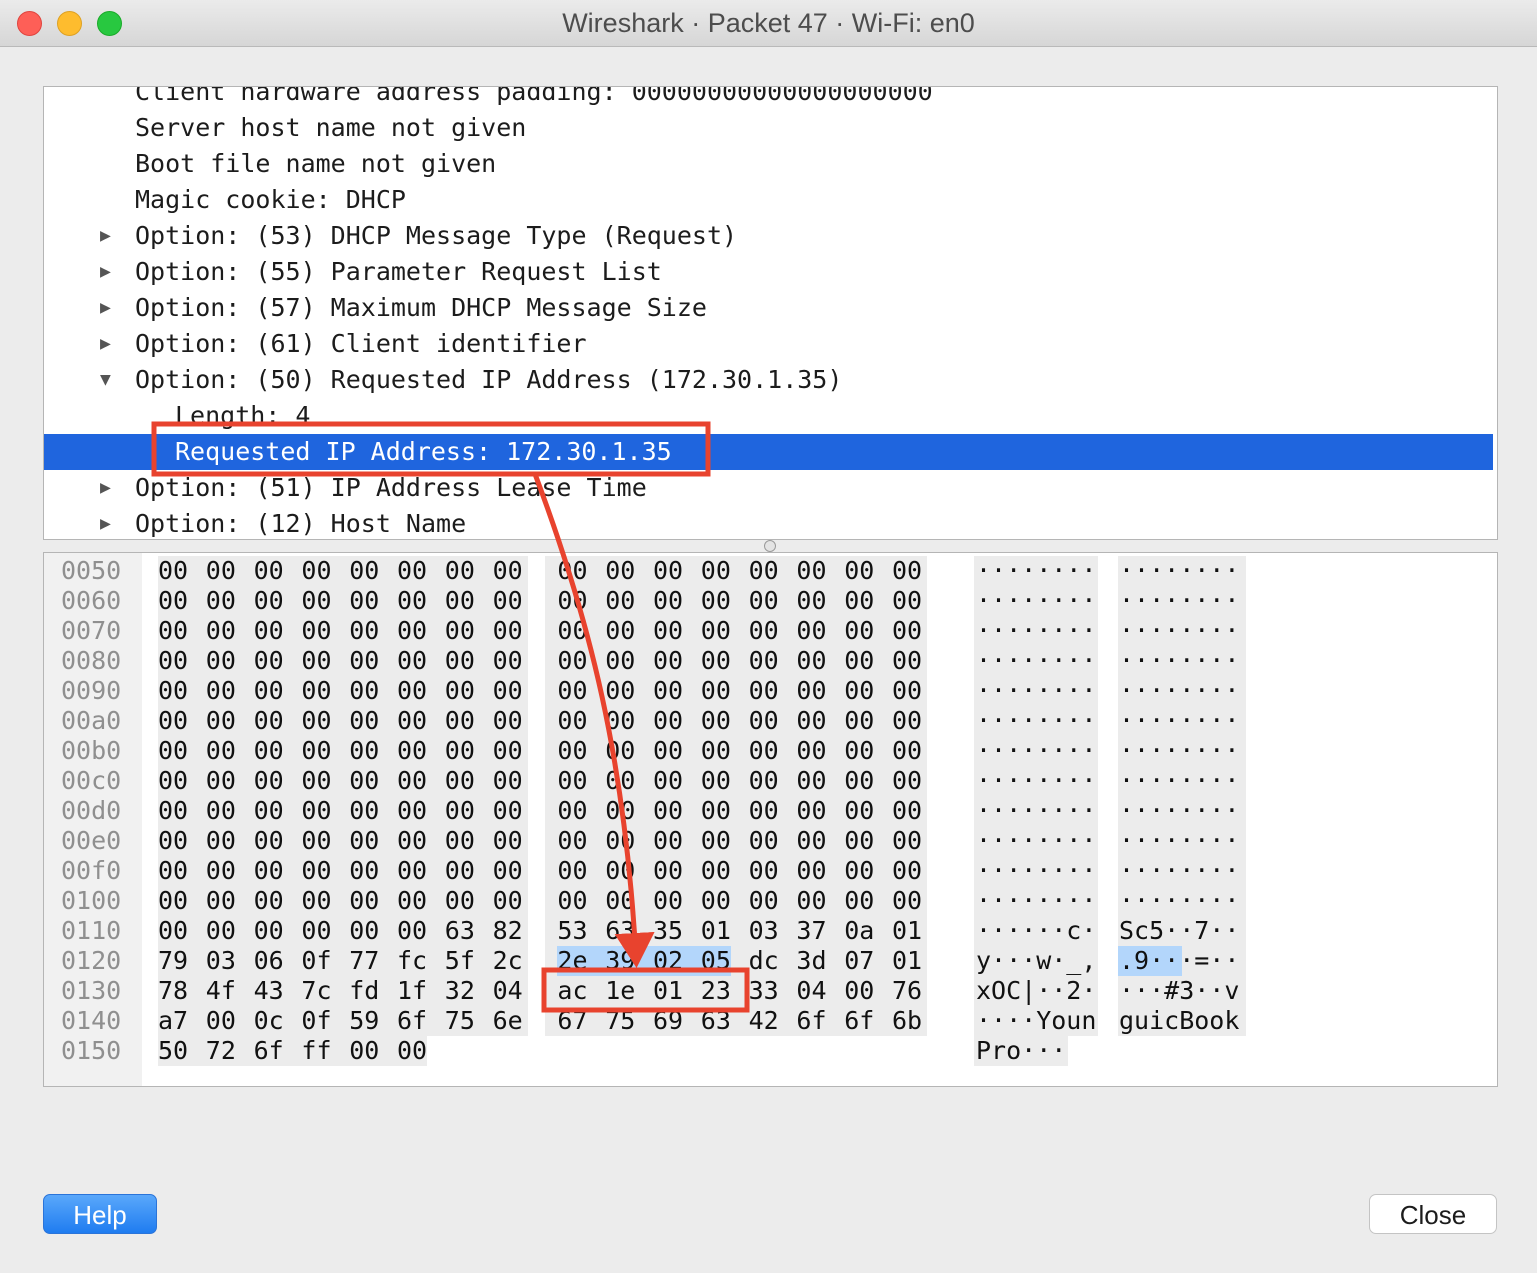  I want to click on tree-row: Magic cookie: DHCP, so click(768, 200).